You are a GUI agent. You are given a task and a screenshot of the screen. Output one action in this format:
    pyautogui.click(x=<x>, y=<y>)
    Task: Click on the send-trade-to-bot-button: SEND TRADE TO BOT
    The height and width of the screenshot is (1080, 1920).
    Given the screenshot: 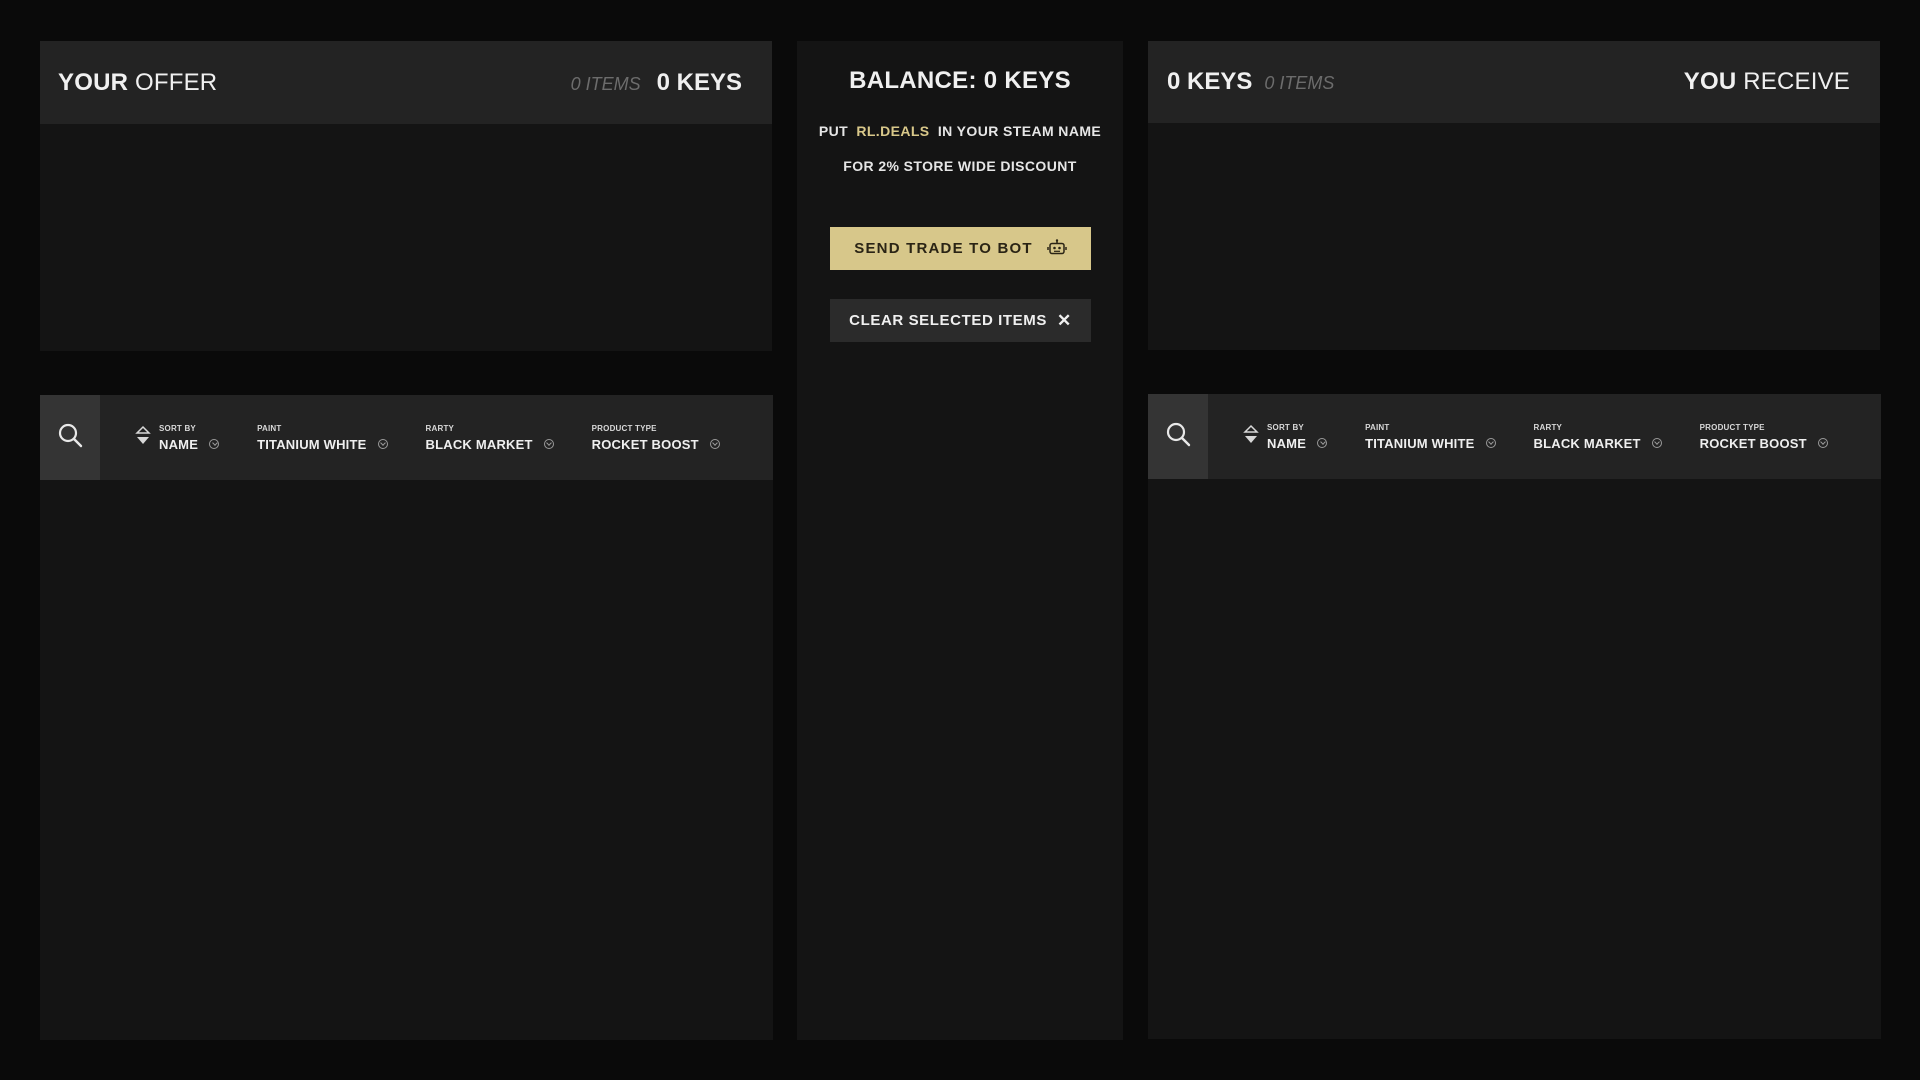 What is the action you would take?
    pyautogui.click(x=960, y=248)
    